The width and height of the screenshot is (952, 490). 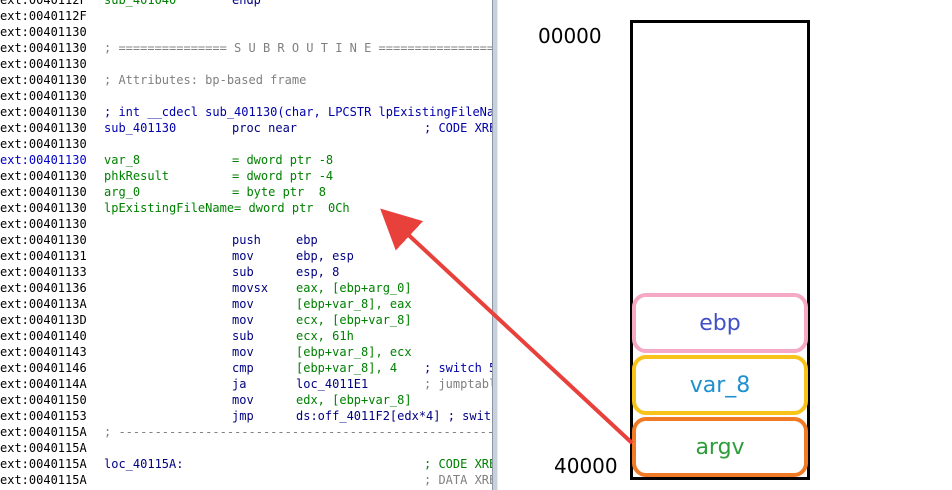 What do you see at coordinates (122, 192) in the screenshot?
I see `listing-label: arg_0` at bounding box center [122, 192].